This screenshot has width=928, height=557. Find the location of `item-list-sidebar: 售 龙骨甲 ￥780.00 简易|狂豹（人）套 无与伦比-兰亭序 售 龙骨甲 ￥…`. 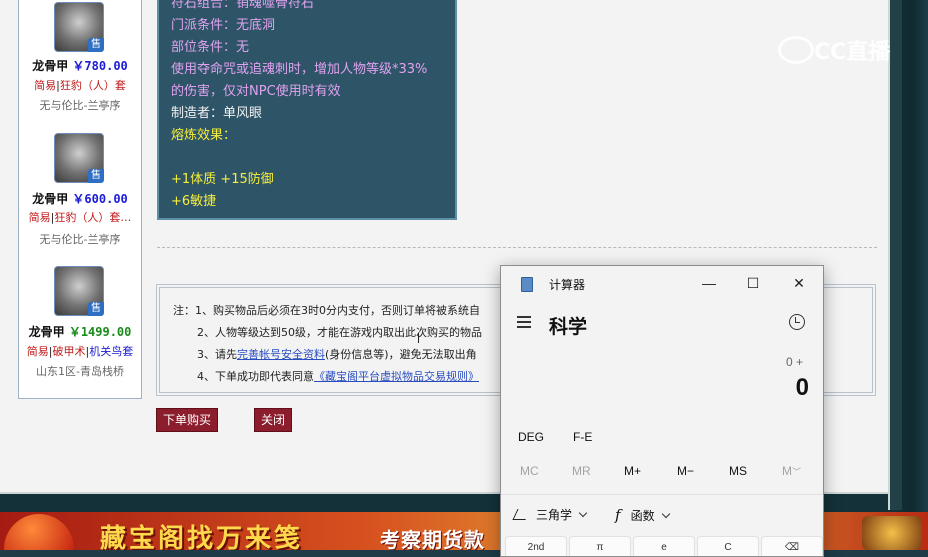

item-list-sidebar: 售 龙骨甲 ￥780.00 简易|狂豹（人）套 无与伦比-兰亭序 售 龙骨甲 ￥… is located at coordinates (80, 199).